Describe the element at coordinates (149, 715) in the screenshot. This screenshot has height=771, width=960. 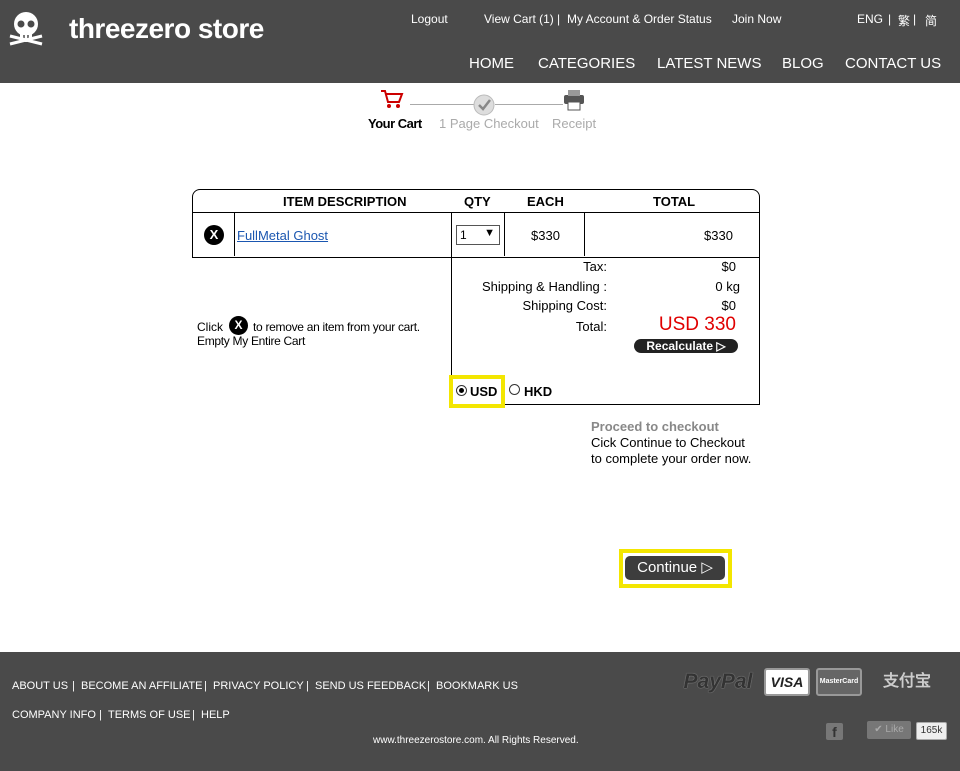
I see `footer-terms: TERMS OF USE` at that location.